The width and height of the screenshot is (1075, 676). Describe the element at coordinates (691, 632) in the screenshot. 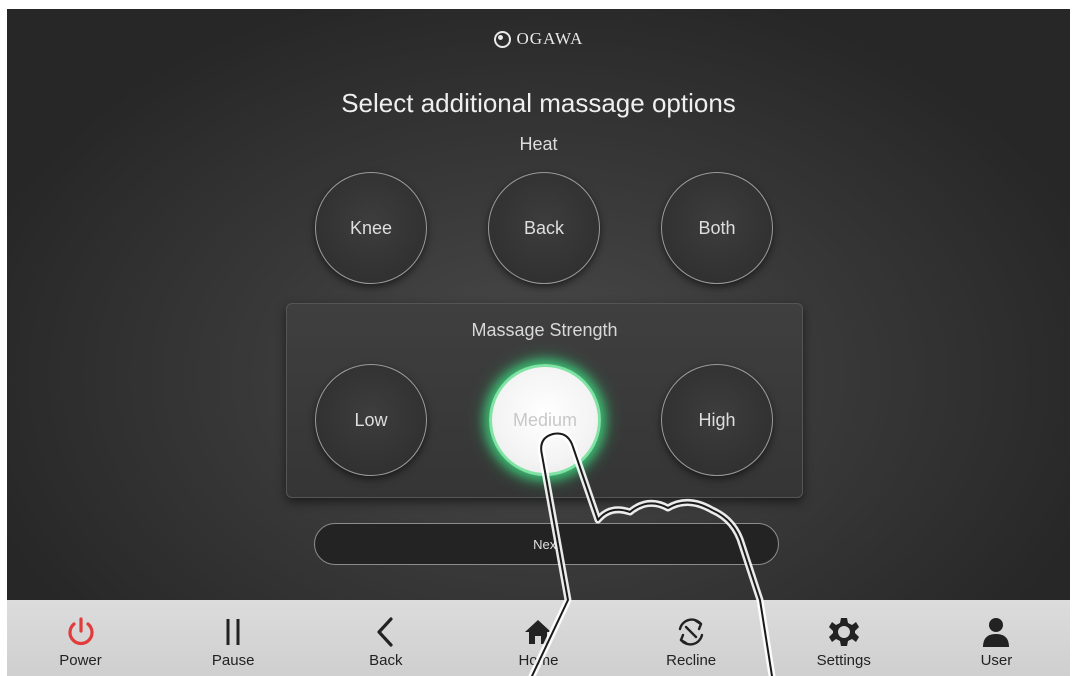

I see `recline-icon` at that location.